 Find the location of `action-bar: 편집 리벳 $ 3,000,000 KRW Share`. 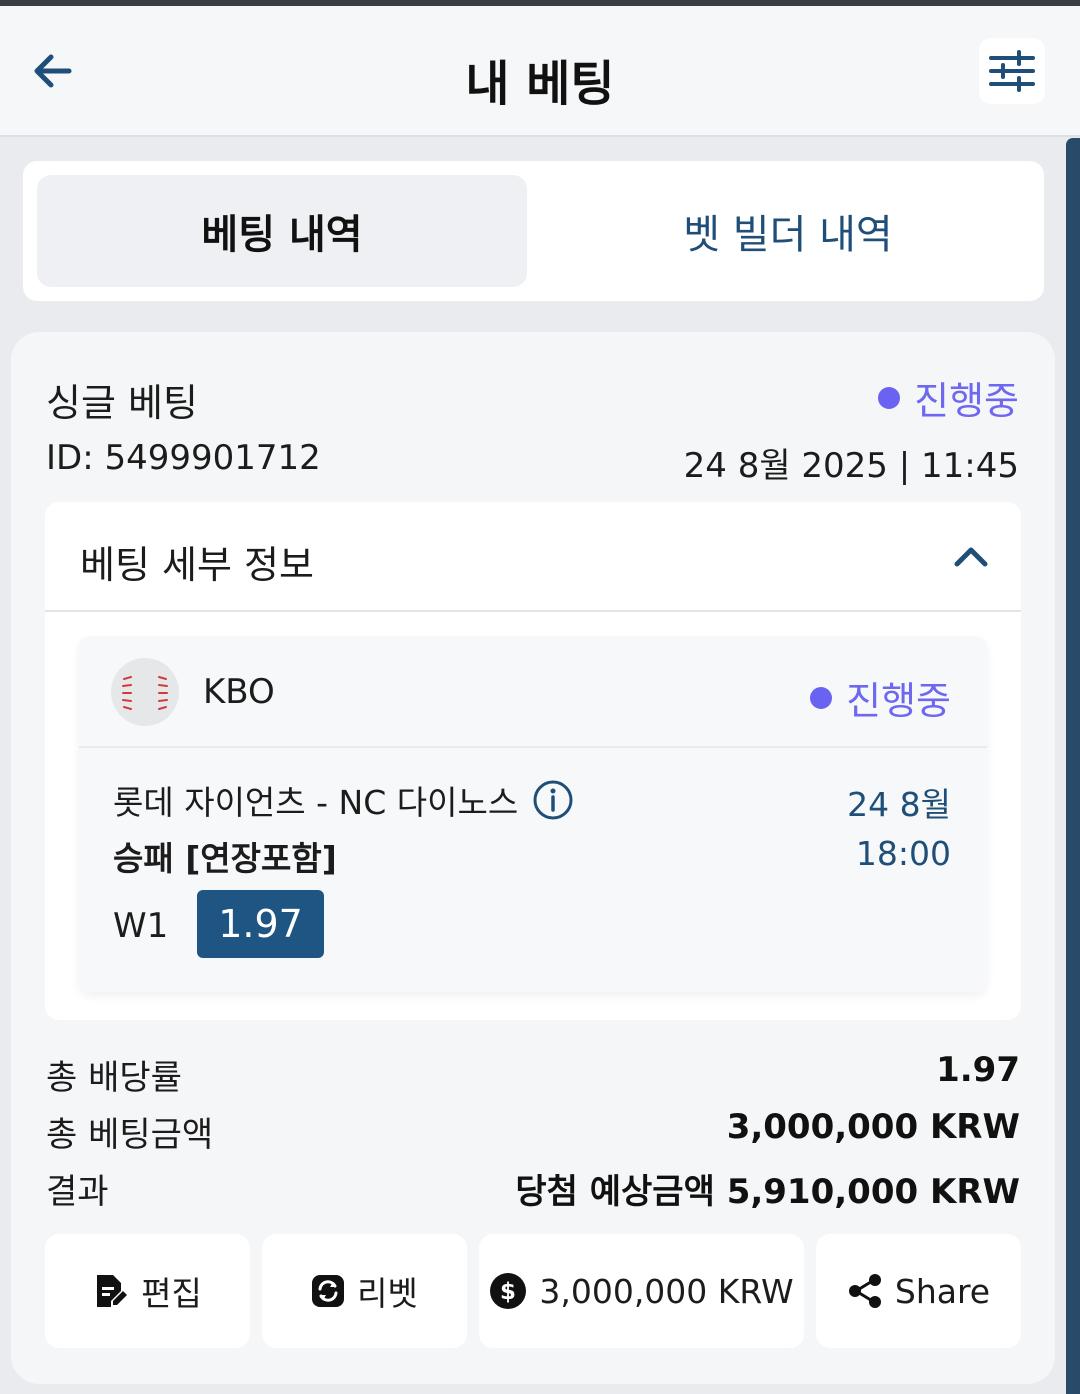

action-bar: 편집 리벳 $ 3,000,000 KRW Share is located at coordinates (533, 1291).